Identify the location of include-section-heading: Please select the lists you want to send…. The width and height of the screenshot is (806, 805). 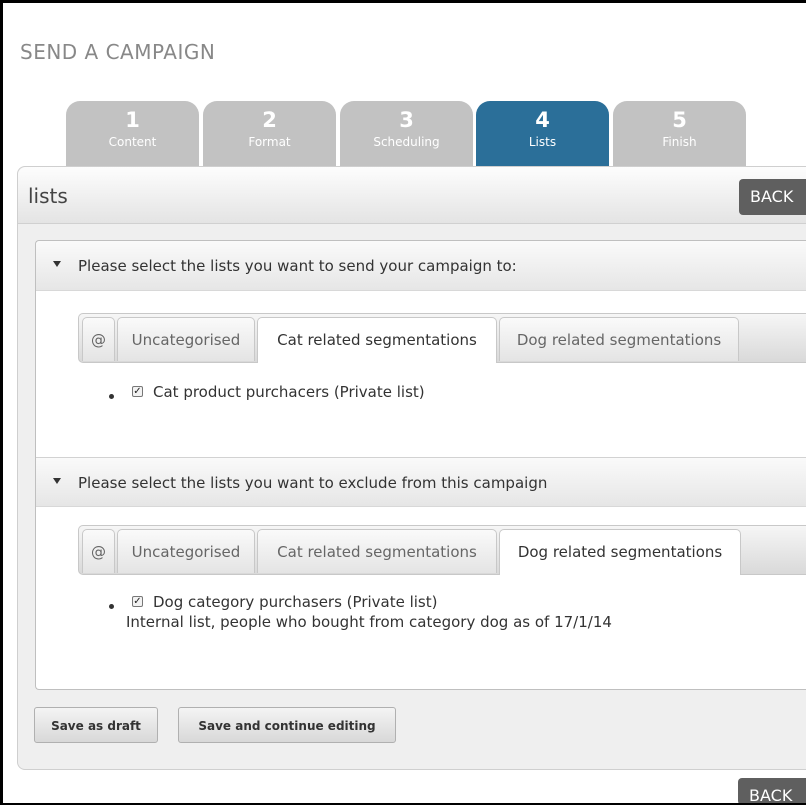
(297, 266).